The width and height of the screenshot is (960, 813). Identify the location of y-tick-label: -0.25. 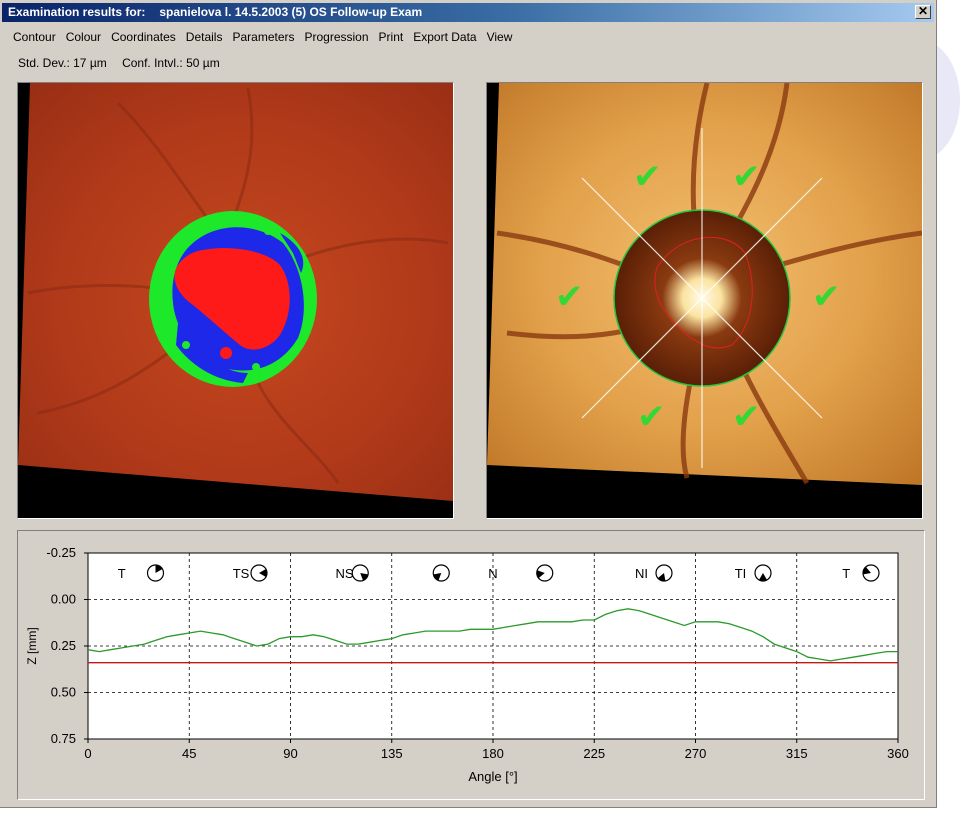
(61, 552).